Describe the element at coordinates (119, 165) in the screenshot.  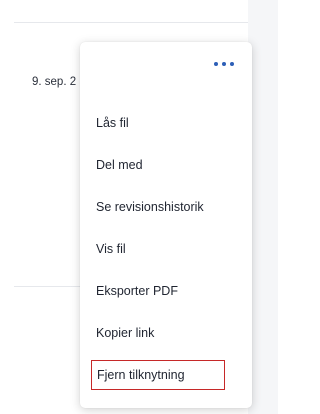
I see `menu-item-share-with: Del med` at that location.